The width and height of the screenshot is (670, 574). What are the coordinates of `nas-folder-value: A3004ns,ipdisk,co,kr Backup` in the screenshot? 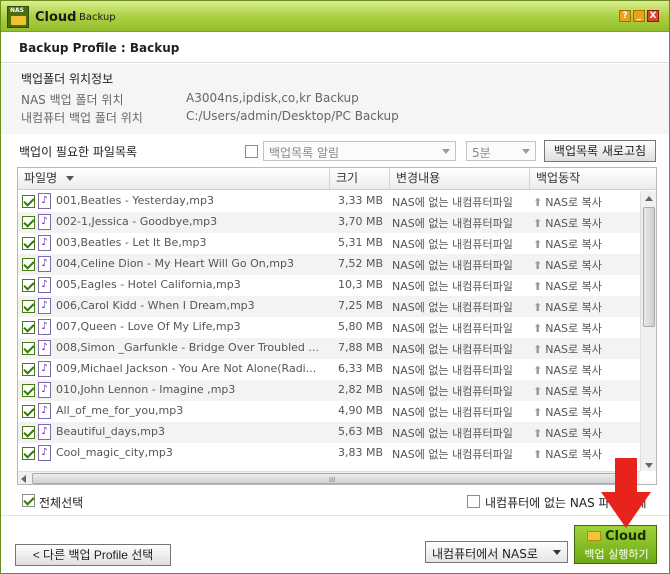 It's located at (272, 98).